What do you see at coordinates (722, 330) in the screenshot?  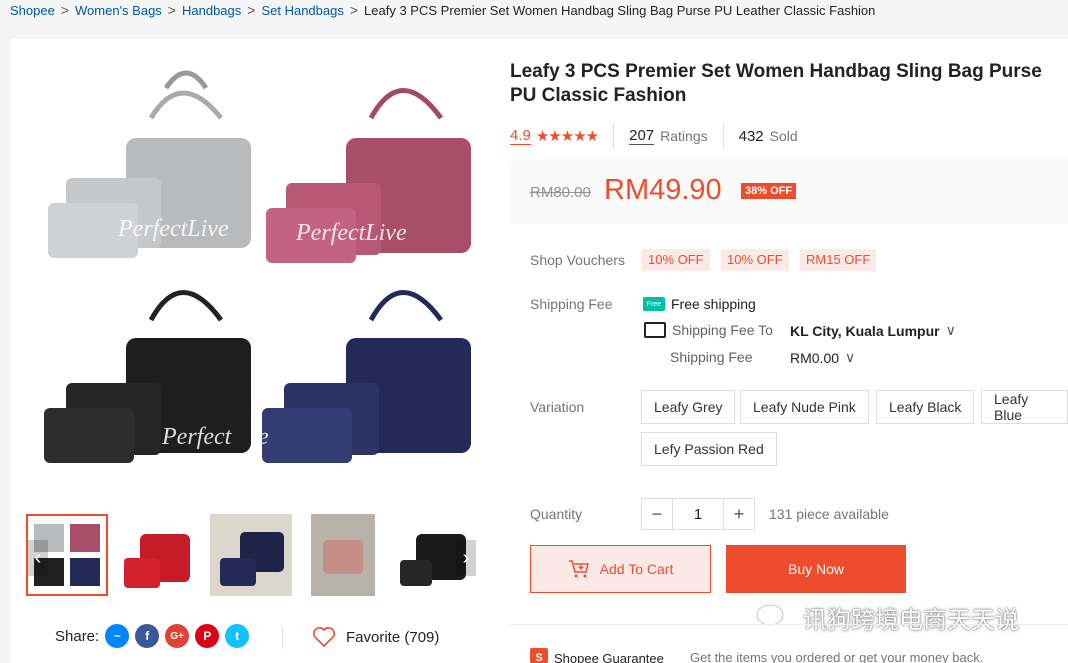 I see `shipping-fee-to-label: Shipping Fee To` at bounding box center [722, 330].